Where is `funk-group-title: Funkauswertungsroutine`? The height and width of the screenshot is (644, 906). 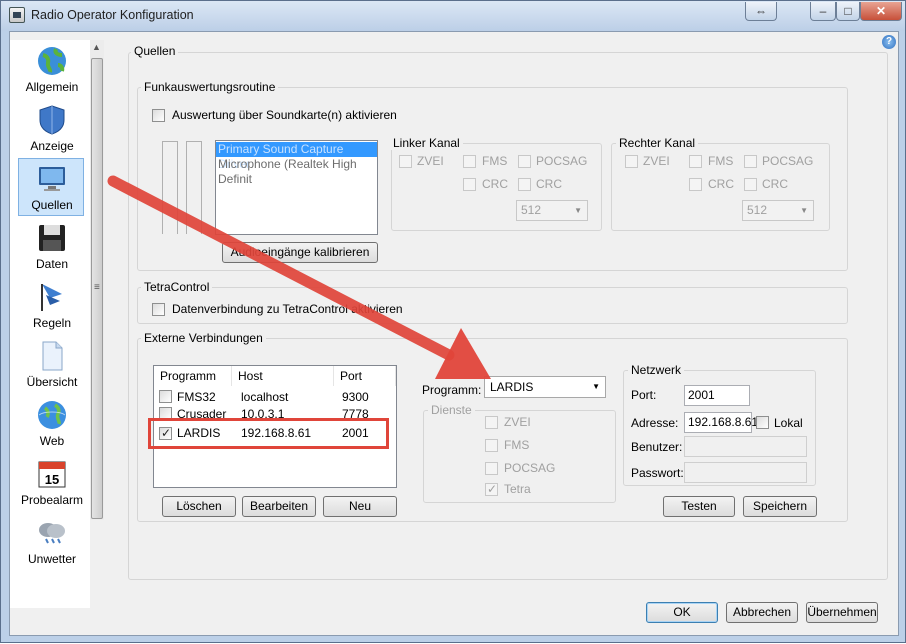
funk-group-title: Funkauswertungsroutine is located at coordinates (210, 87).